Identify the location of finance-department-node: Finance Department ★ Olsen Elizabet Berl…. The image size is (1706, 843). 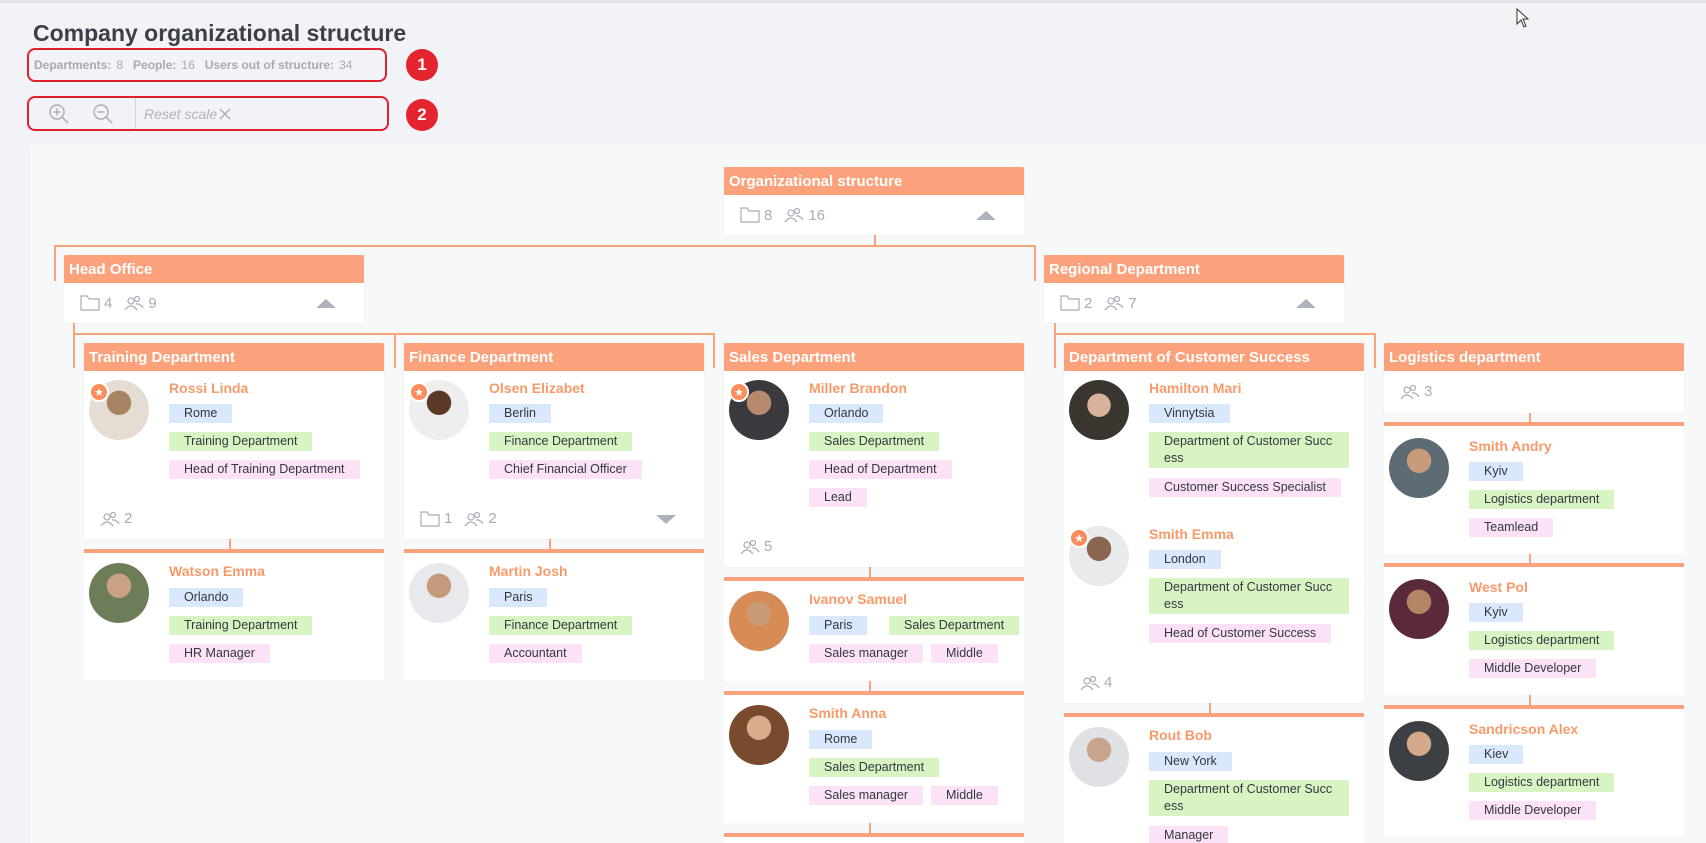
(554, 441).